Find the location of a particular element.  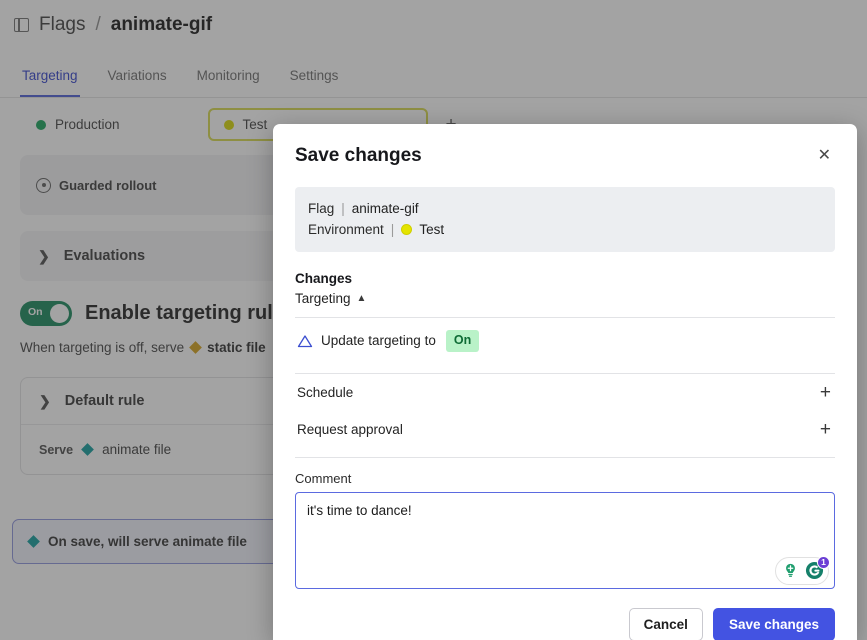

lightbulb-icon is located at coordinates (790, 571).